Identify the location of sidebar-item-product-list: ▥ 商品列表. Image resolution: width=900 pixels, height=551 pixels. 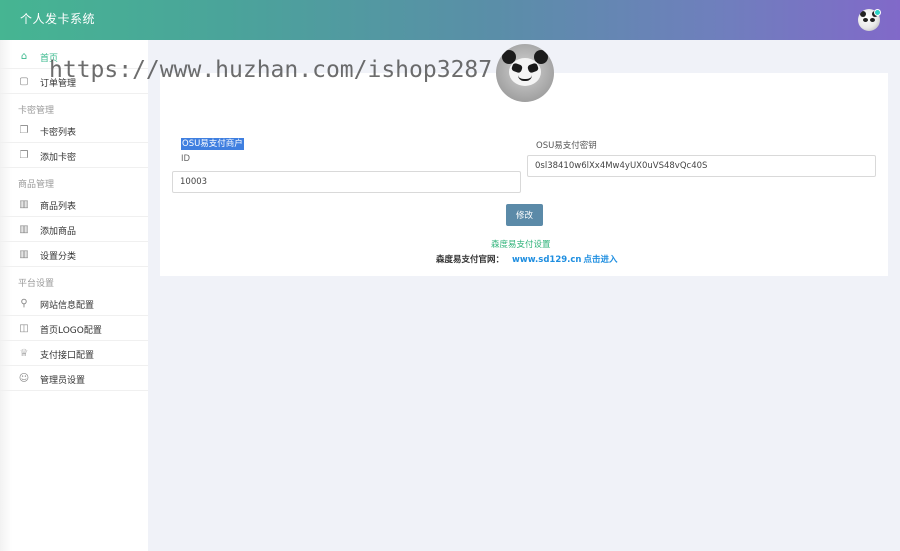
(74, 205).